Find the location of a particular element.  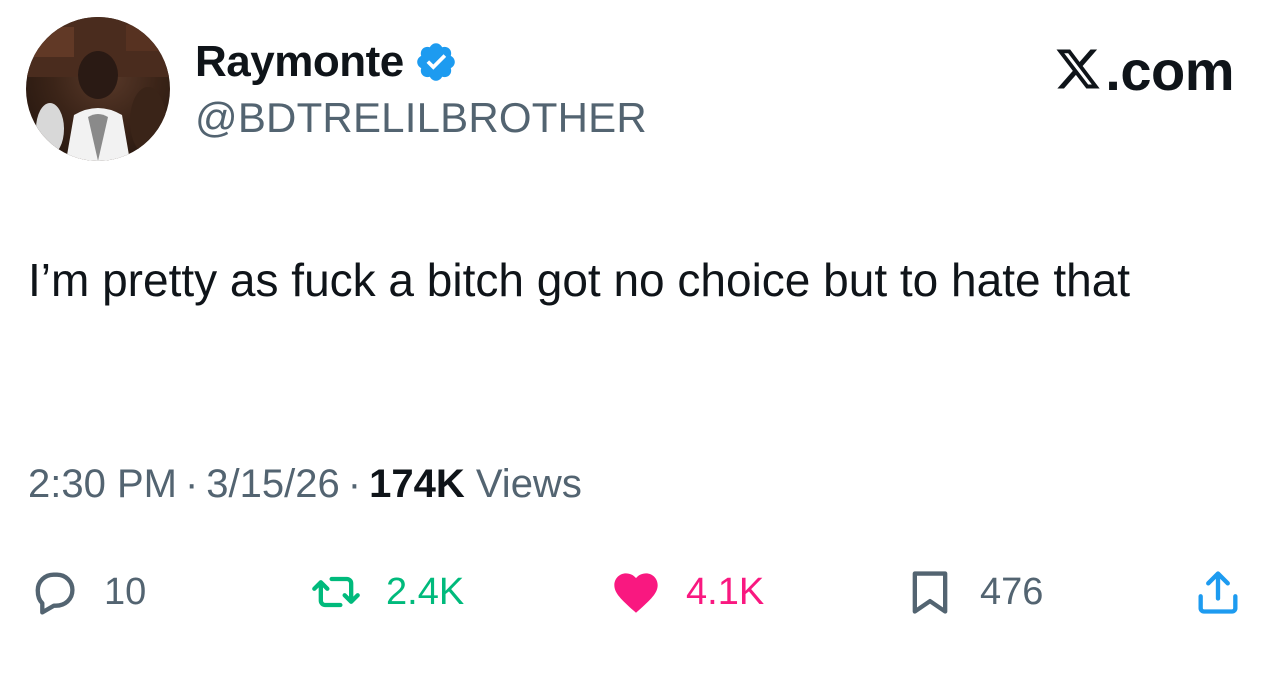

like-button: 4.1K is located at coordinates (687, 592).